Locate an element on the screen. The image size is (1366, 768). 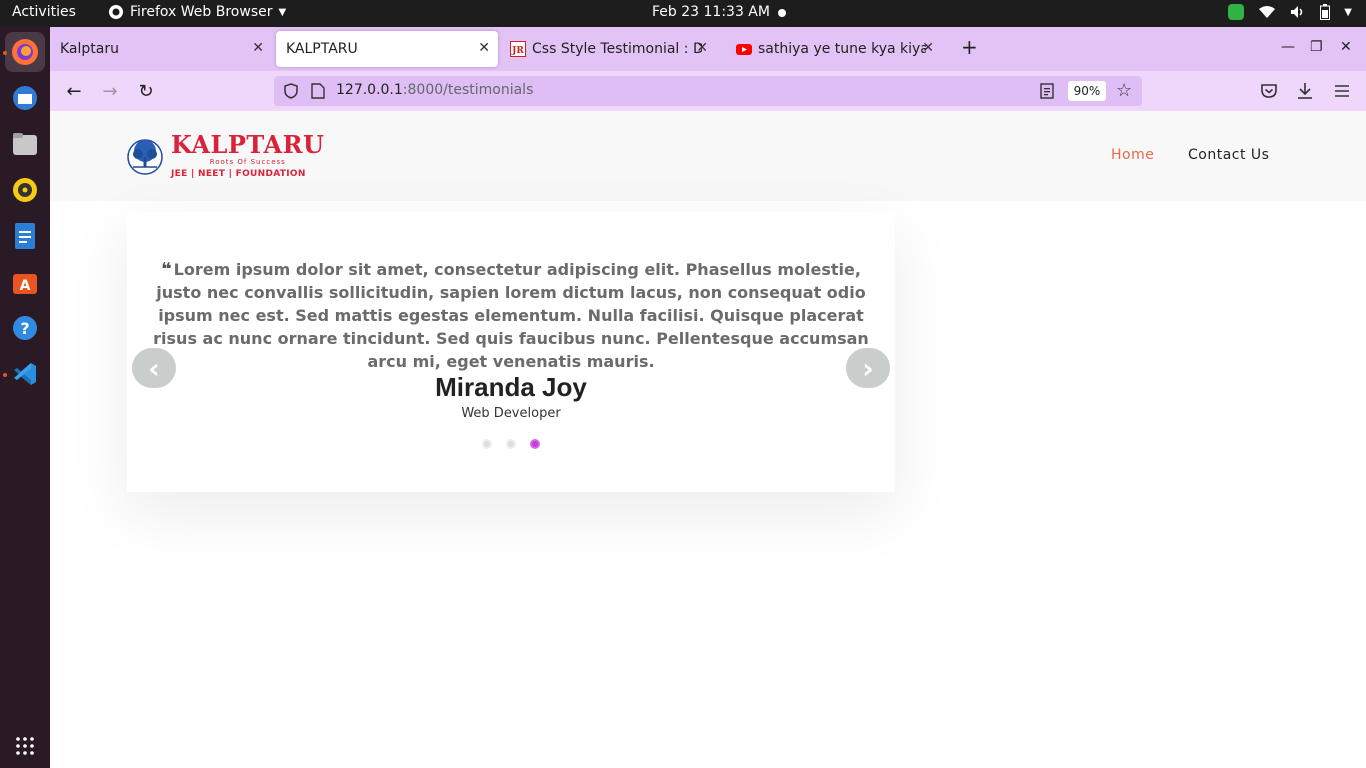
dock-vscode is located at coordinates (25, 374).